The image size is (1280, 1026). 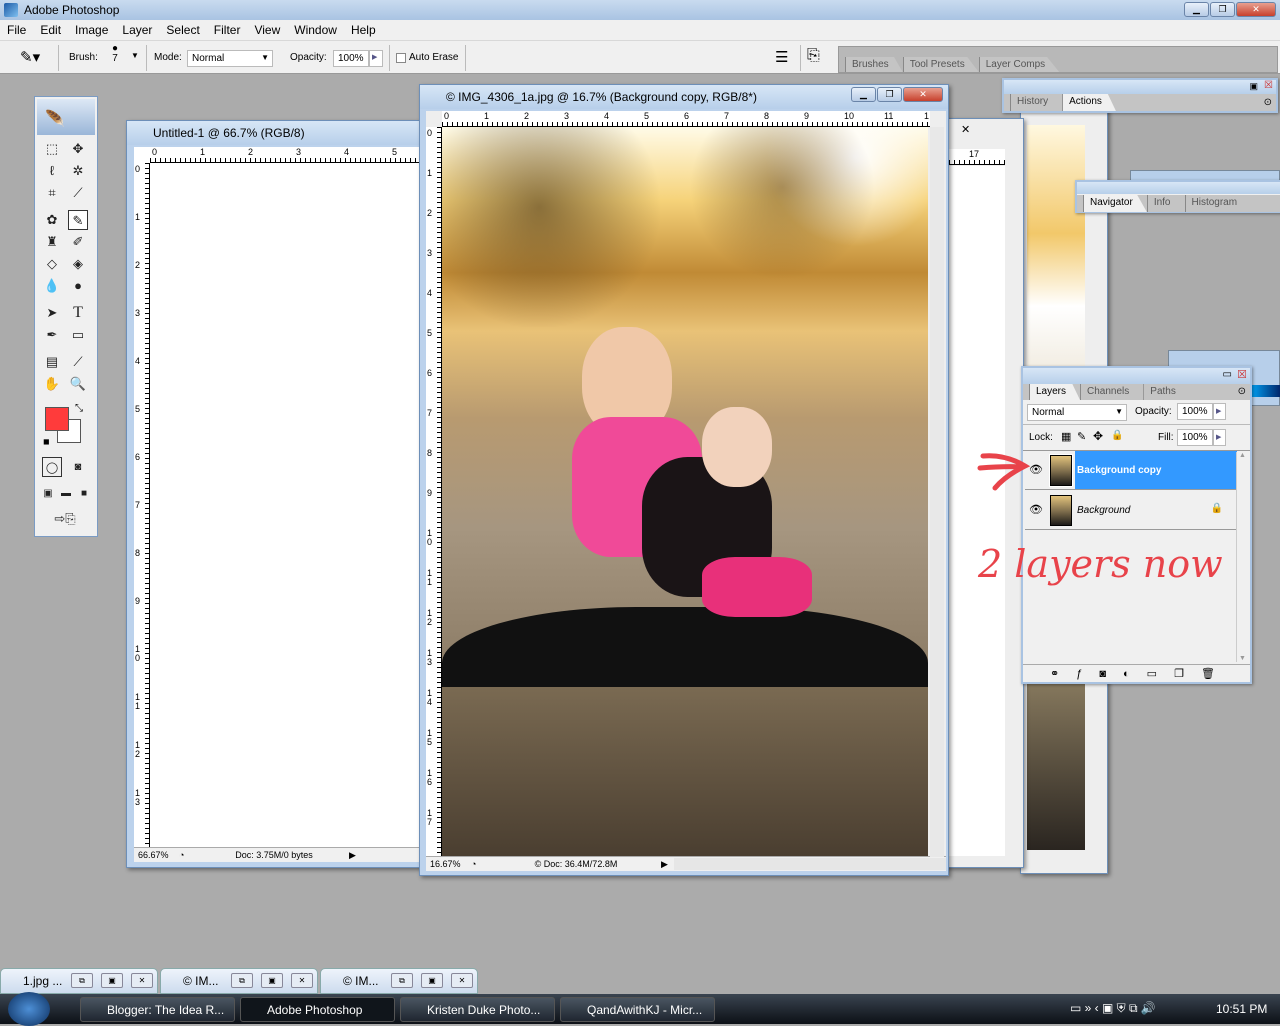 What do you see at coordinates (52, 242) in the screenshot?
I see `clone-stamp-icon: ♜` at bounding box center [52, 242].